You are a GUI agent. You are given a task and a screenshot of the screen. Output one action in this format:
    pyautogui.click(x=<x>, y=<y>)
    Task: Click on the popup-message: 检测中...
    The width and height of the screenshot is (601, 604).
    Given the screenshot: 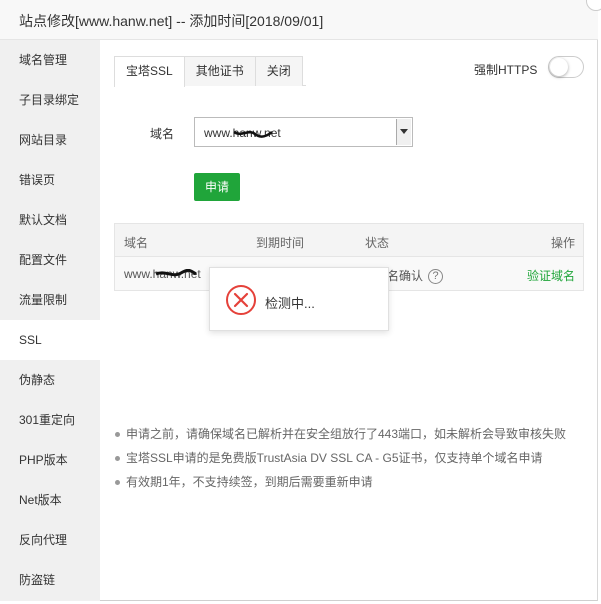 What is the action you would take?
    pyautogui.click(x=290, y=303)
    